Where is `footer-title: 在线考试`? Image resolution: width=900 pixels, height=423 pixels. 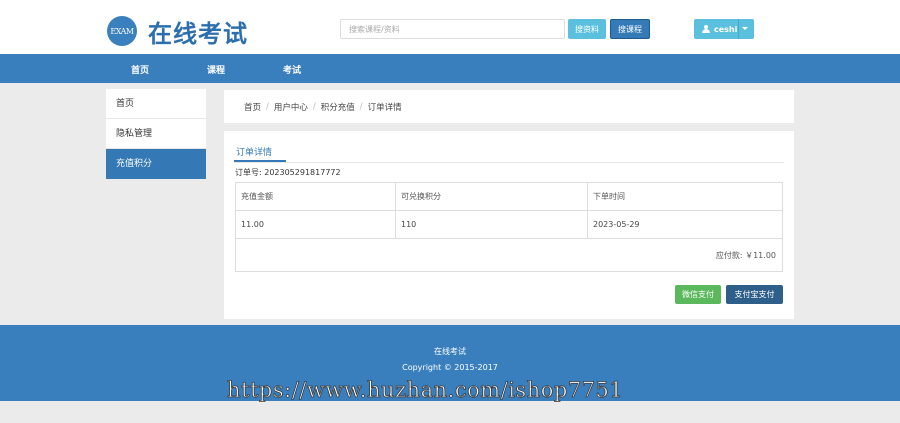
footer-title: 在线考试 is located at coordinates (450, 351).